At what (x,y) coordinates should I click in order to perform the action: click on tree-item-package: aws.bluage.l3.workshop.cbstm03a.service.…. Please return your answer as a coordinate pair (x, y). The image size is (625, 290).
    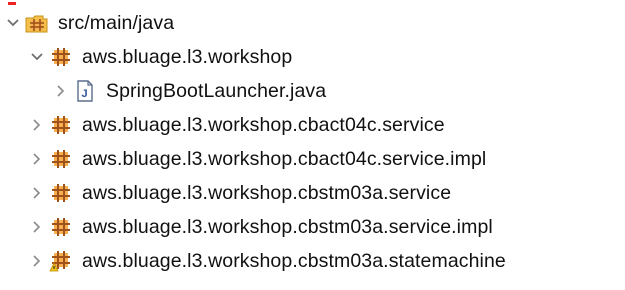
    Looking at the image, I should click on (259, 227).